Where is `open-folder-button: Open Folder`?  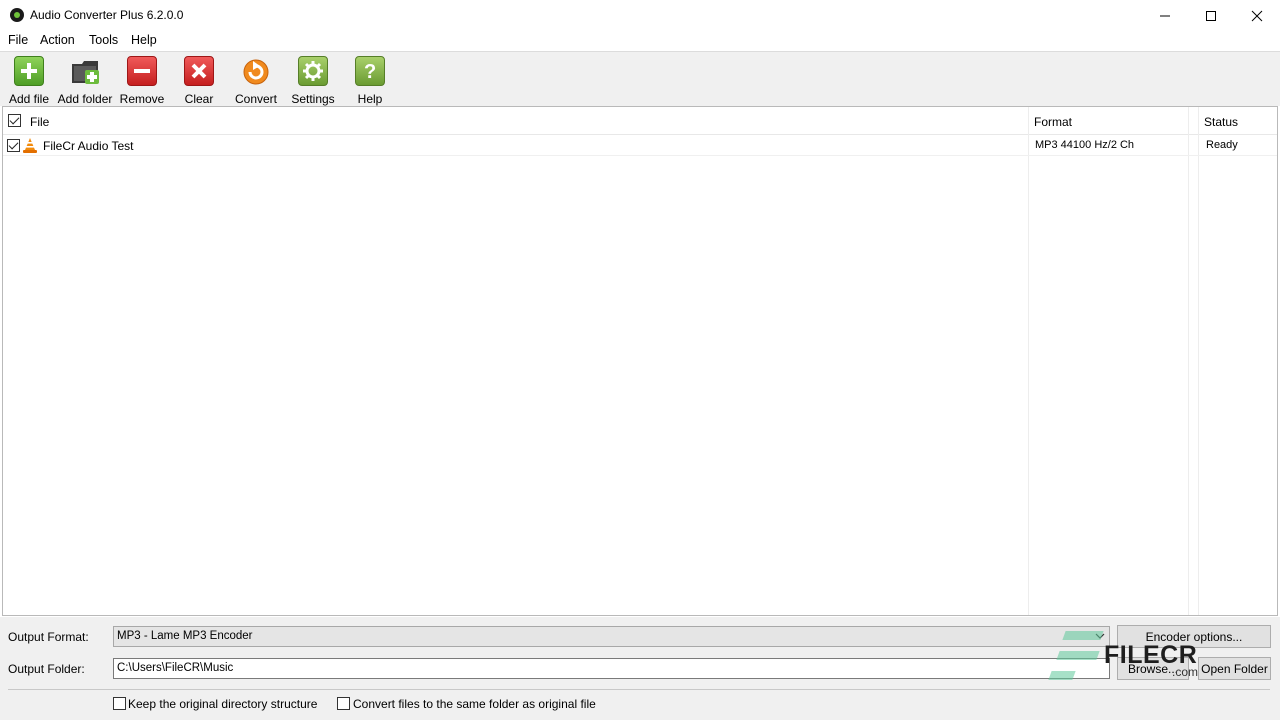 open-folder-button: Open Folder is located at coordinates (1234, 668).